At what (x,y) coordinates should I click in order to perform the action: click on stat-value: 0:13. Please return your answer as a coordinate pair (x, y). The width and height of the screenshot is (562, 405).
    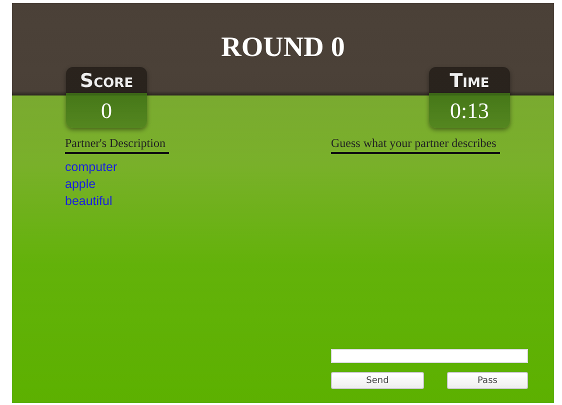
    Looking at the image, I should click on (470, 111).